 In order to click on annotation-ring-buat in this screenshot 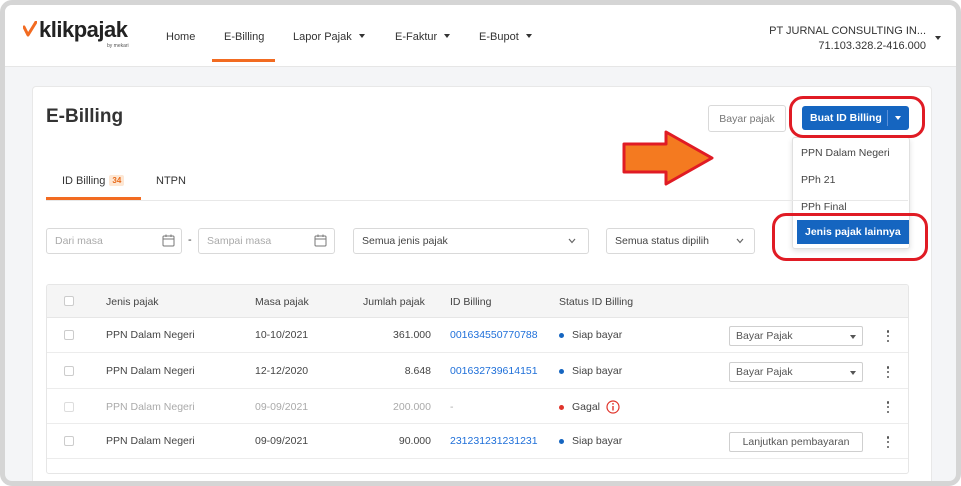, I will do `click(857, 117)`.